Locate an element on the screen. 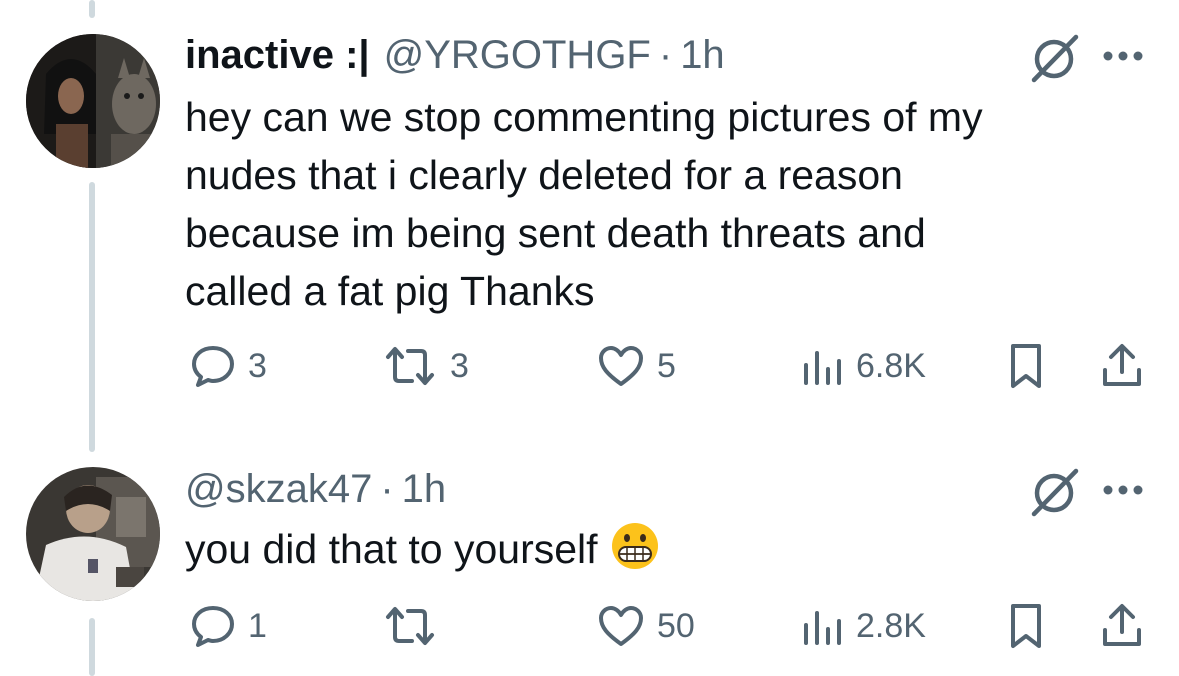 The image size is (1179, 676). views-count: 6.8K is located at coordinates (891, 365).